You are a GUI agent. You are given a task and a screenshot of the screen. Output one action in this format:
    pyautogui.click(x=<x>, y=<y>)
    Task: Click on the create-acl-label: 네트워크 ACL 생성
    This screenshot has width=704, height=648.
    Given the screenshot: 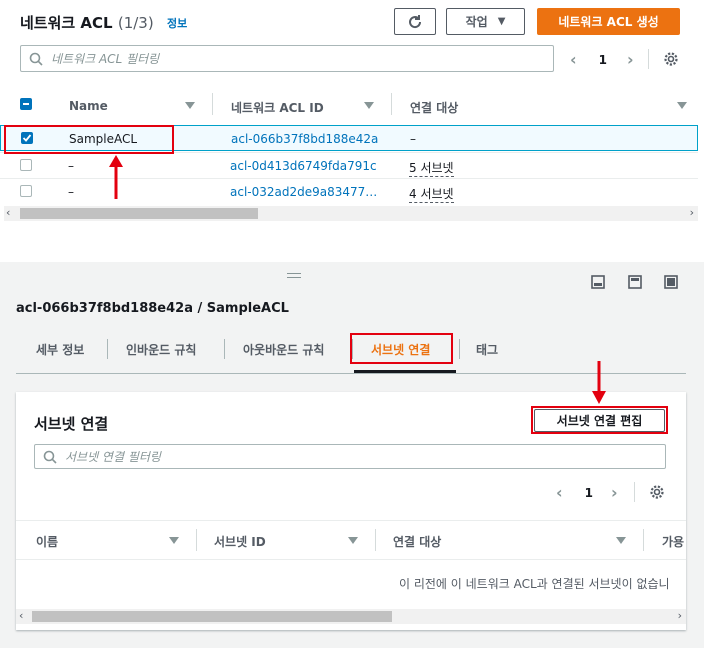 What is the action you would take?
    pyautogui.click(x=608, y=22)
    